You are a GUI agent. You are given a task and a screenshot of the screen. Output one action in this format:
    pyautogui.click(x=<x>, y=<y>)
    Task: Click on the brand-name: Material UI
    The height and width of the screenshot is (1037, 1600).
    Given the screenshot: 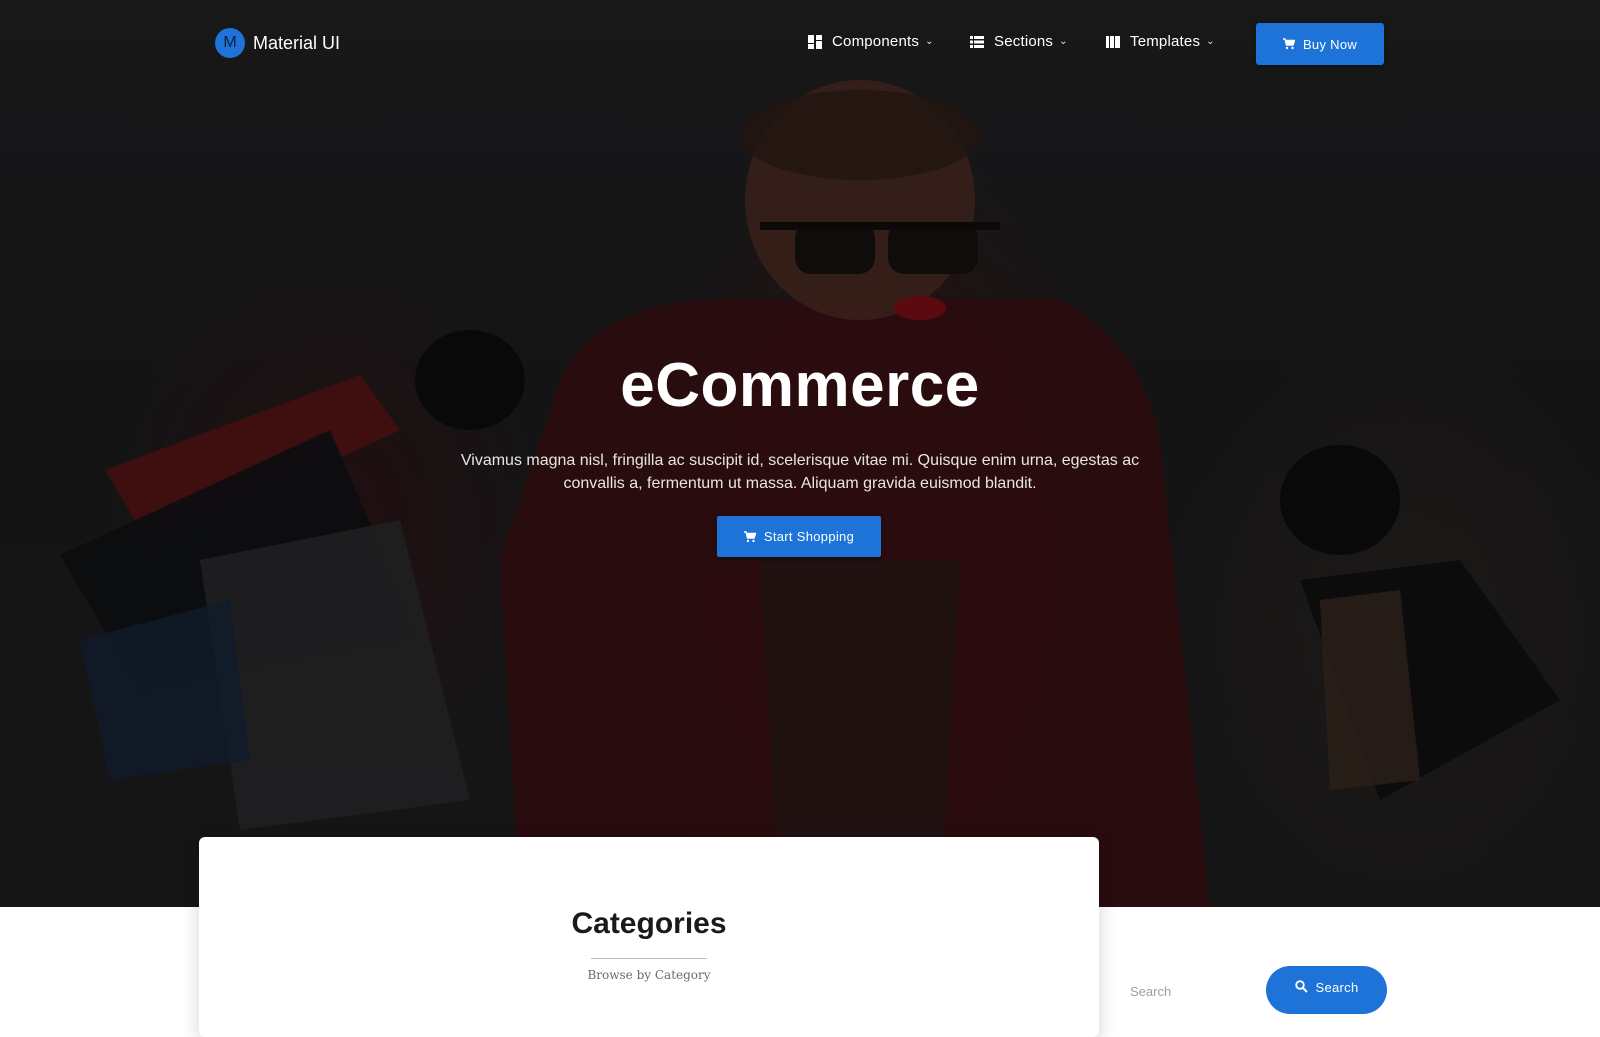 What is the action you would take?
    pyautogui.click(x=297, y=42)
    